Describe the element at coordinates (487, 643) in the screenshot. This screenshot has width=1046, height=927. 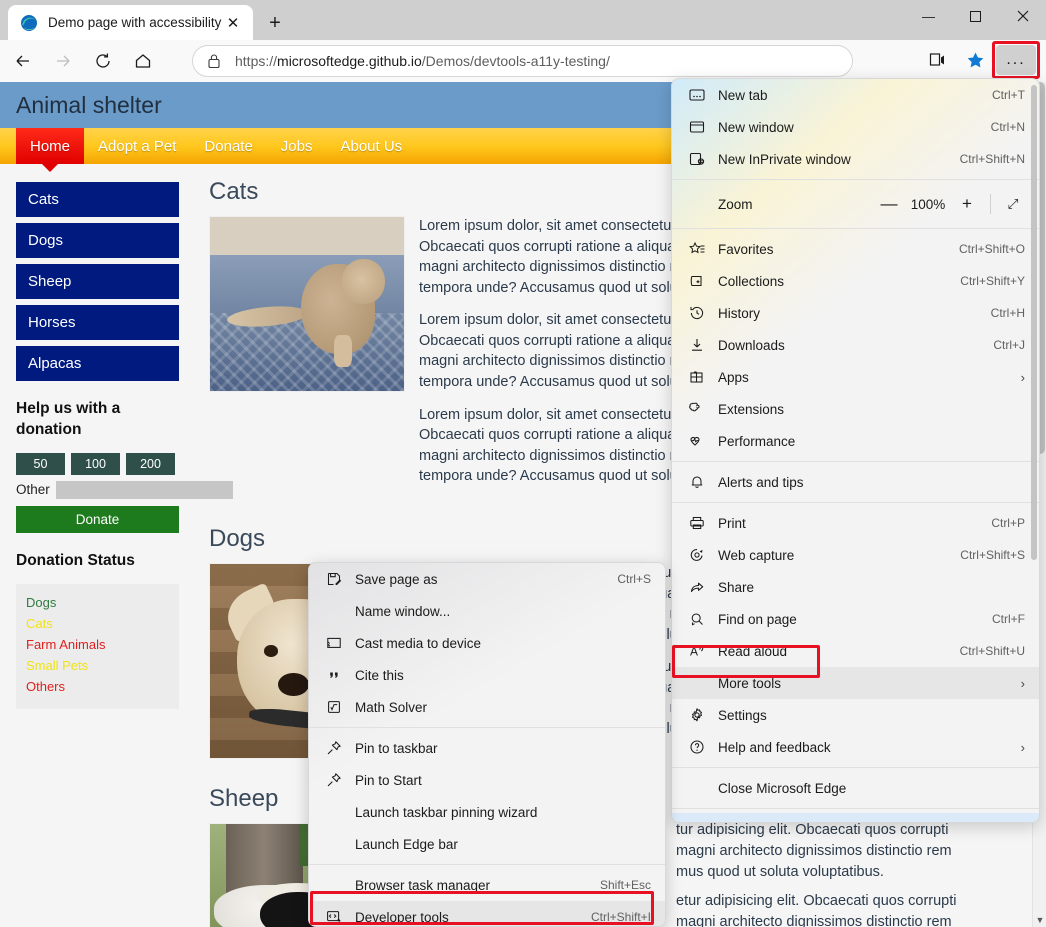
I see `submenu-item-cast-media-to-device: Cast media to device` at that location.